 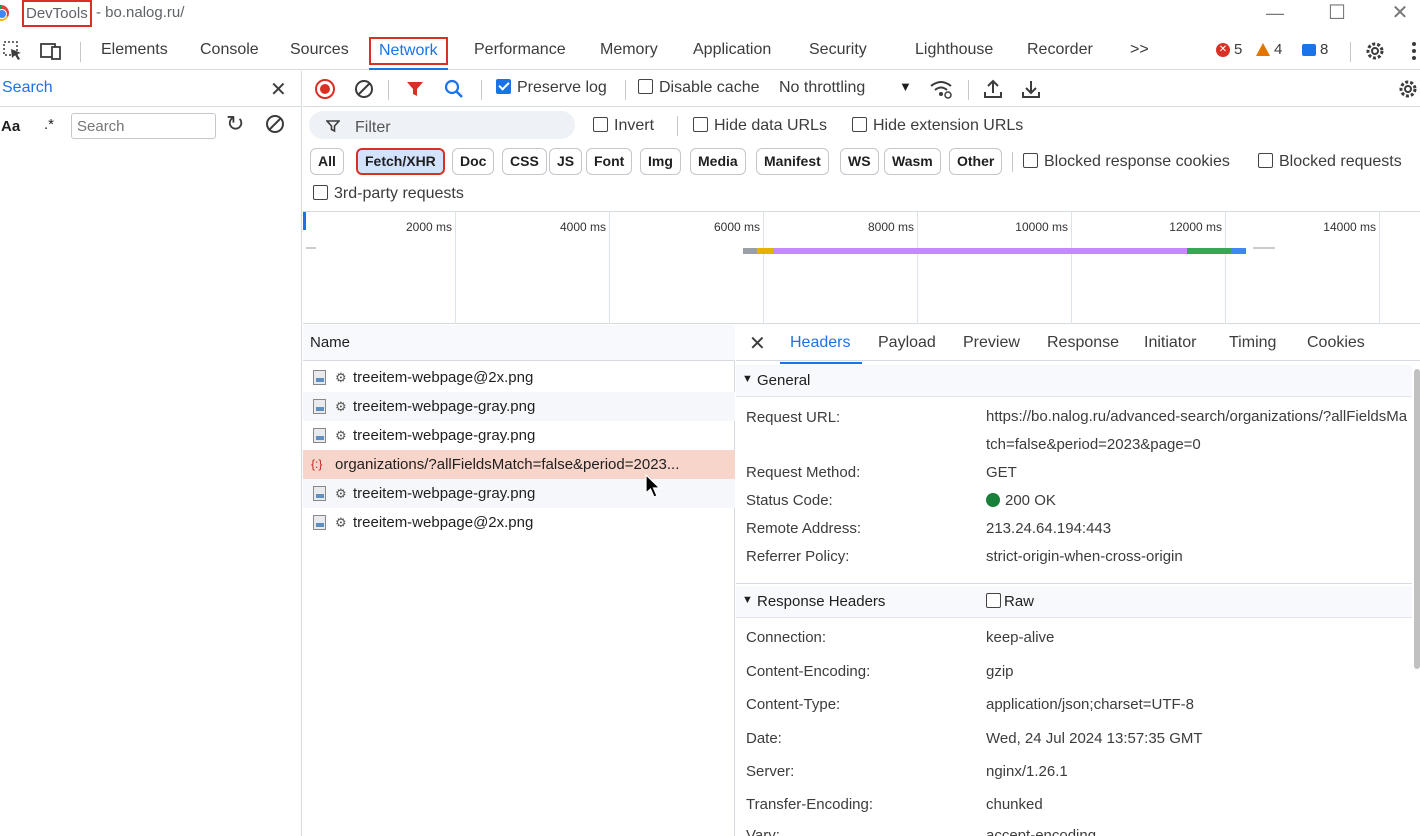 What do you see at coordinates (1014, 804) in the screenshot?
I see `header-value: chunked` at bounding box center [1014, 804].